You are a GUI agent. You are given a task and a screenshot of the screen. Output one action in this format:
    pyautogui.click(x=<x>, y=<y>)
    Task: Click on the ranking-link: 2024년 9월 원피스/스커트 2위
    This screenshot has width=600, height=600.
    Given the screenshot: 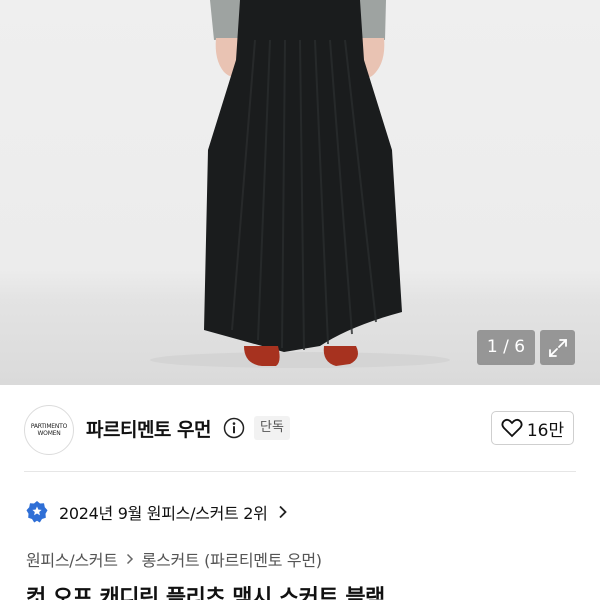 What is the action you would take?
    pyautogui.click(x=157, y=512)
    